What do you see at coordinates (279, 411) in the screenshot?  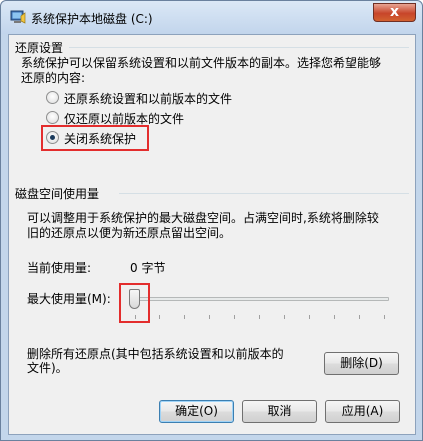 I see `cancel-button: 取消` at bounding box center [279, 411].